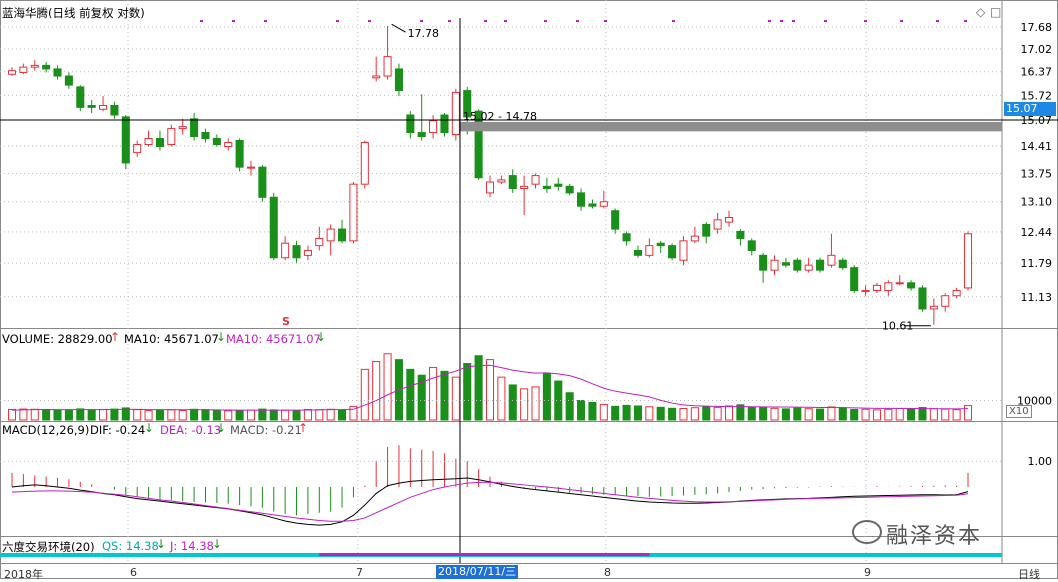  What do you see at coordinates (192, 546) in the screenshot?
I see `env-j-label: J: 14.38` at bounding box center [192, 546].